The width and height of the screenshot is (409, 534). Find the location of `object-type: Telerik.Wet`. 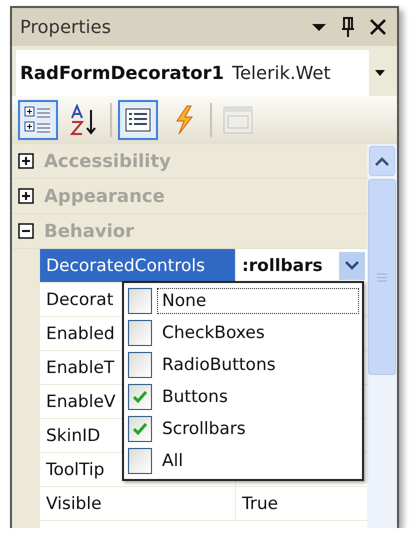

object-type: Telerik.Wet is located at coordinates (282, 73).